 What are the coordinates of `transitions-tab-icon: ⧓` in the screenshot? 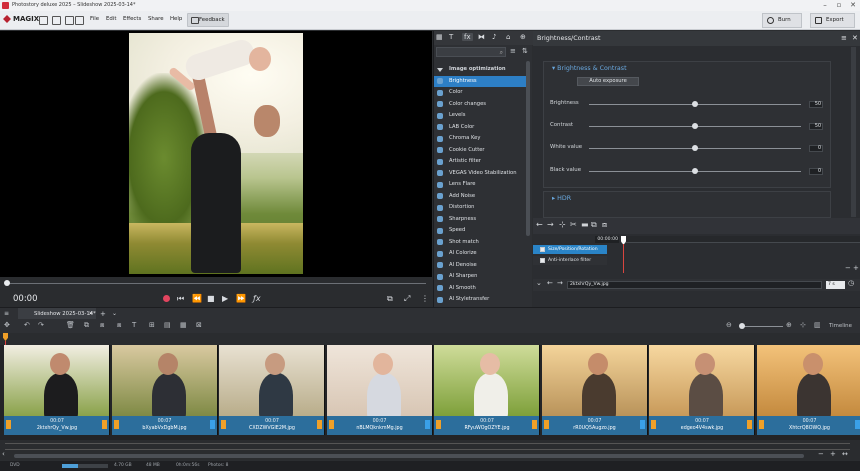 It's located at (481, 37).